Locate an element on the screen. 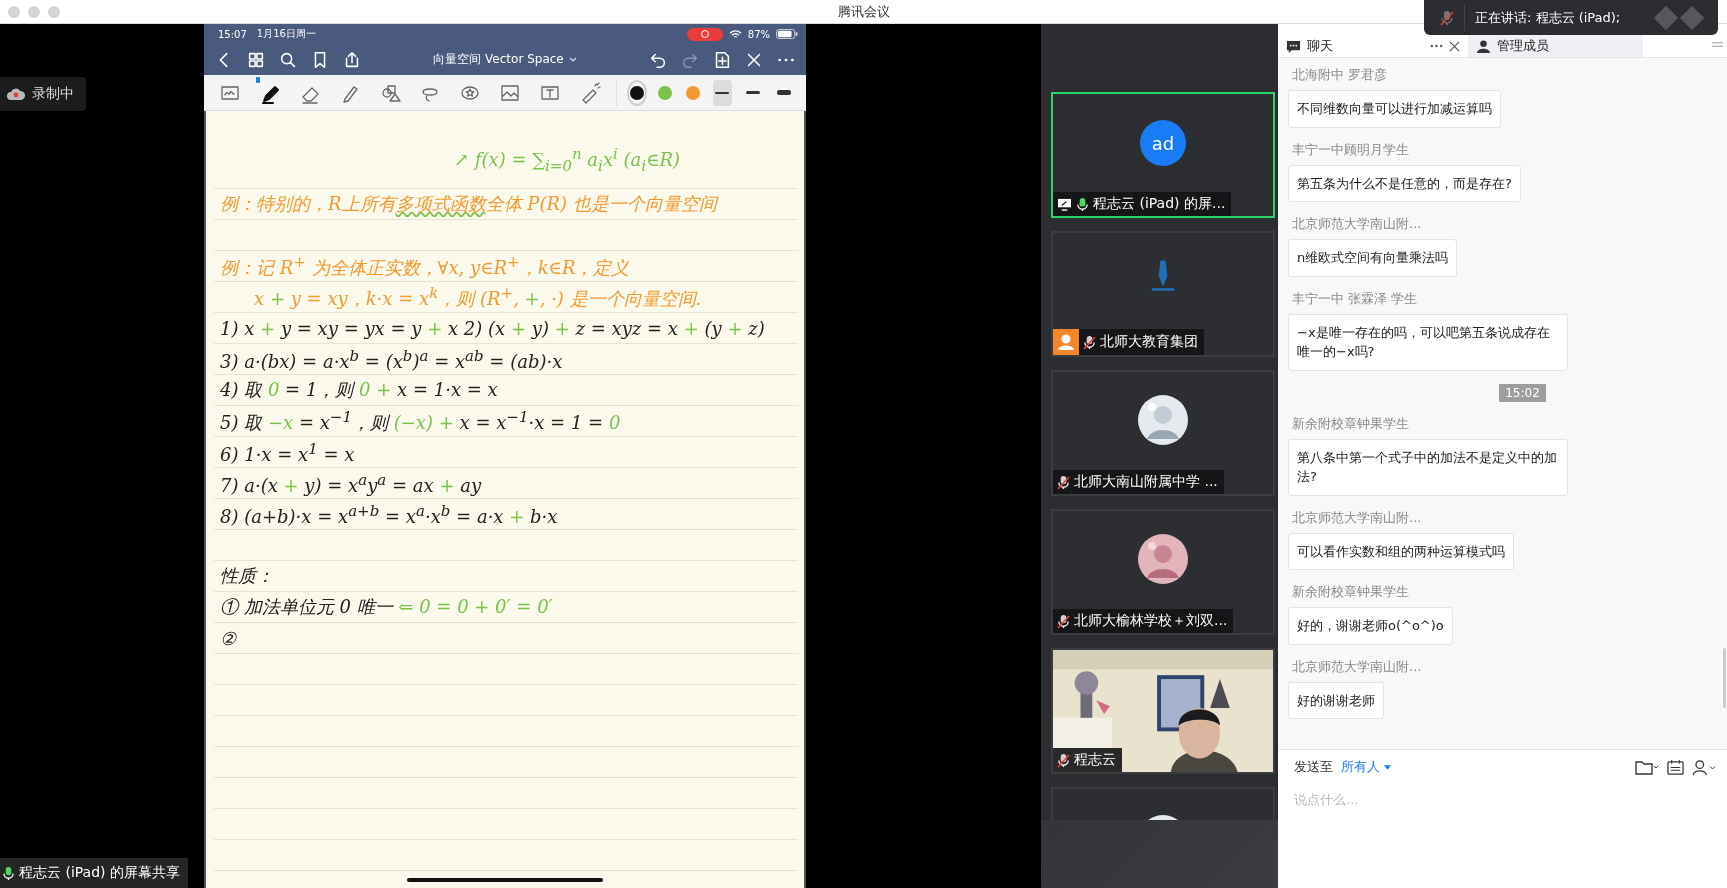 Image resolution: width=1727 pixels, height=888 pixels. stroke-width-option is located at coordinates (722, 92).